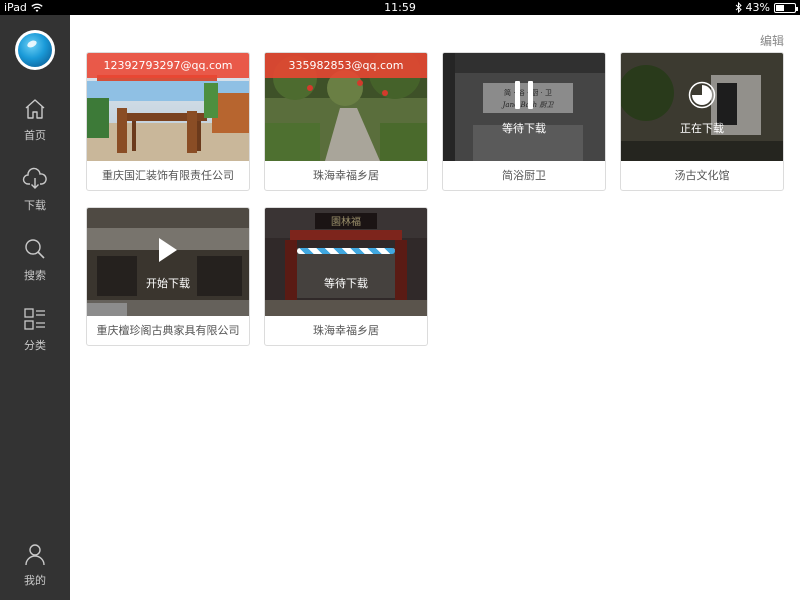  Describe the element at coordinates (702, 175) in the screenshot. I see `project-title: 汤古文化馆` at that location.